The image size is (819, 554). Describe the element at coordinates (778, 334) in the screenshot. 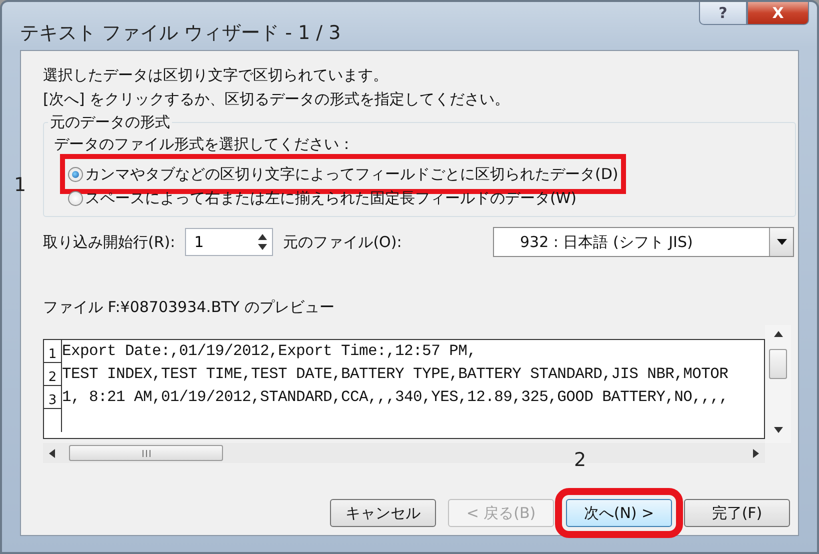

I see `scroll-up-icon` at that location.